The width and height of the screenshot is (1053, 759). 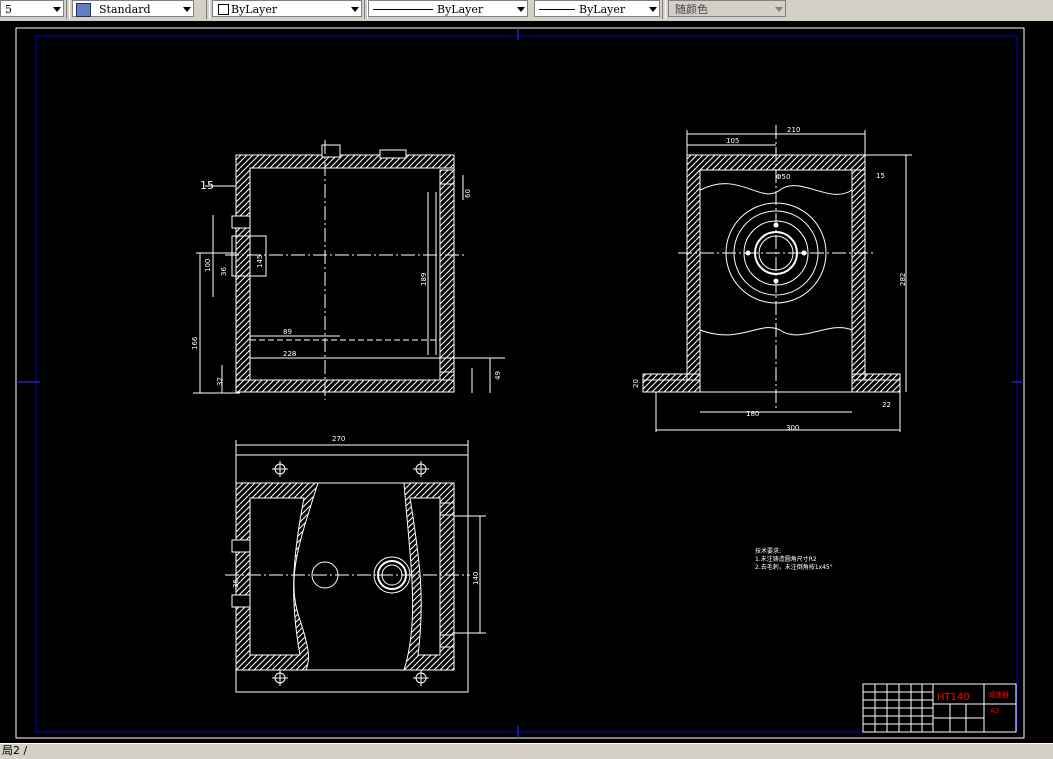 I want to click on dim-side-20: 20, so click(x=636, y=383).